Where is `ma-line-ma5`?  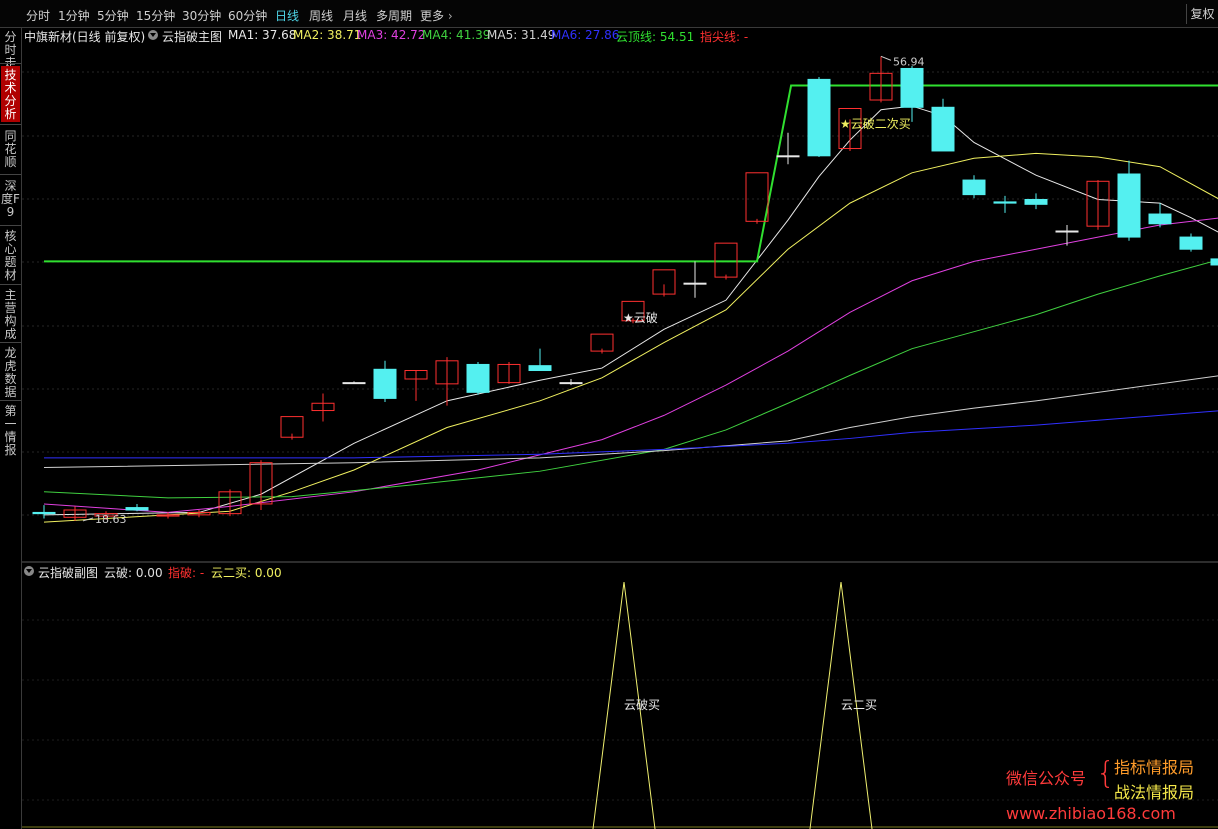 ma-line-ma5 is located at coordinates (630, 422).